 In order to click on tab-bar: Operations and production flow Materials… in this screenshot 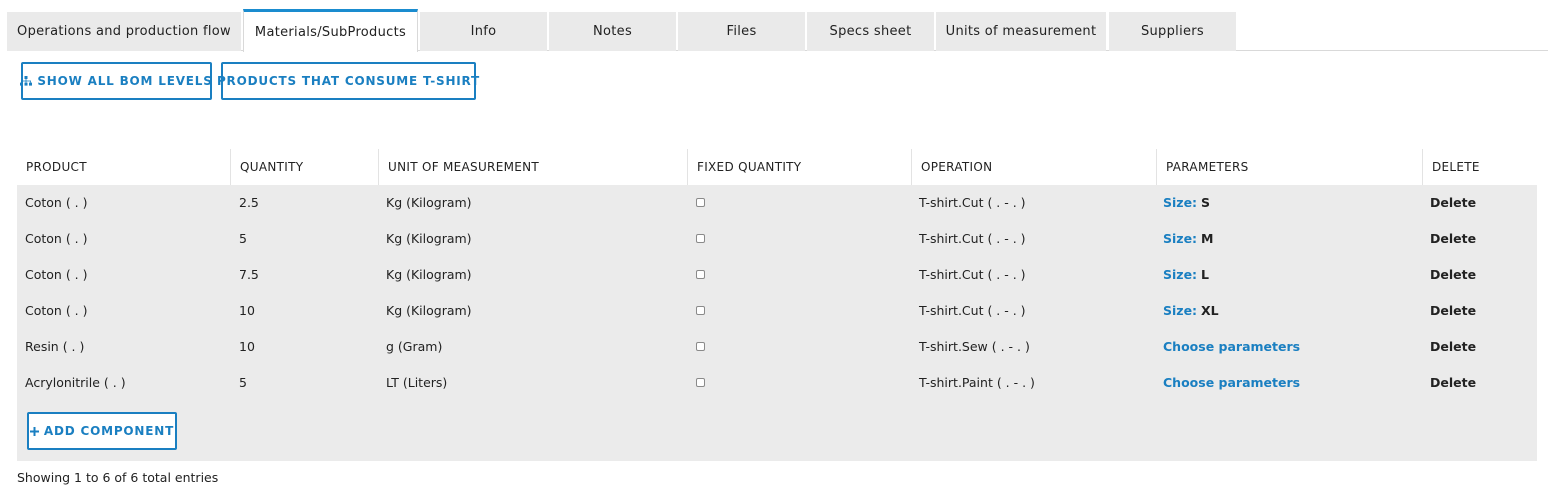, I will do `click(777, 30)`.